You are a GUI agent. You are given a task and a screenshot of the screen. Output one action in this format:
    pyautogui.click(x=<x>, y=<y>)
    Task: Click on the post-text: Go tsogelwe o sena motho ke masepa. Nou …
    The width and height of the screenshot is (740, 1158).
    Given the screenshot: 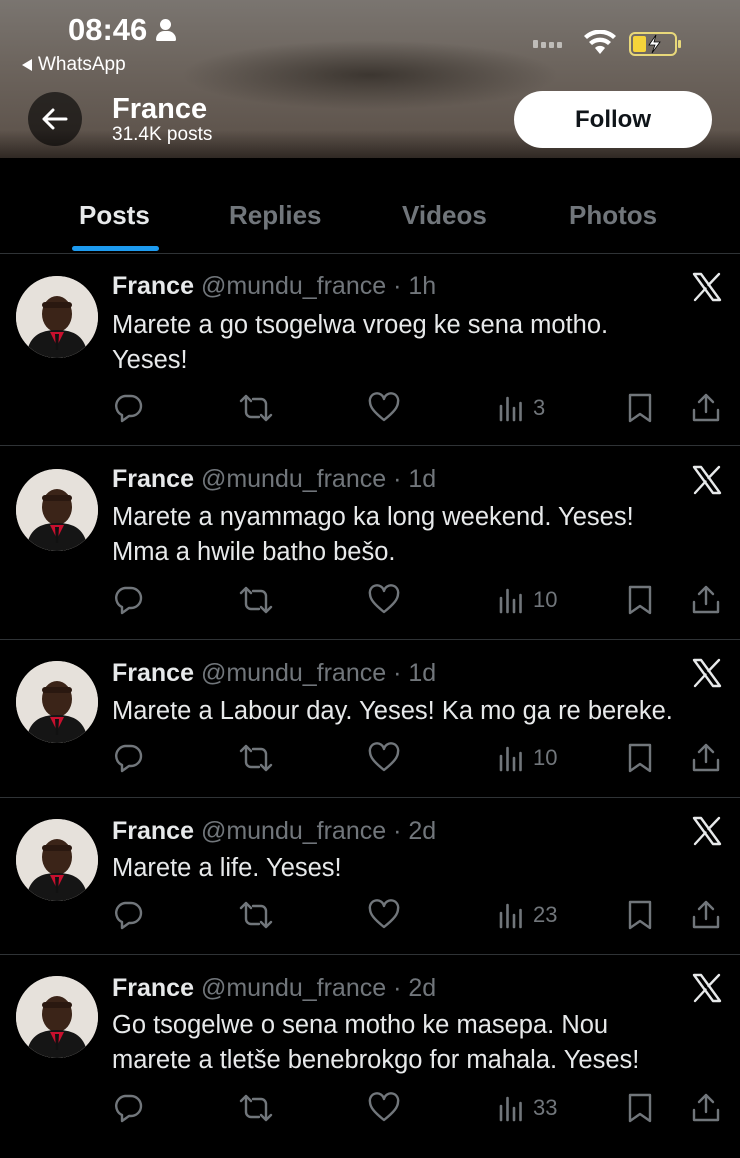 What is the action you would take?
    pyautogui.click(x=419, y=1043)
    